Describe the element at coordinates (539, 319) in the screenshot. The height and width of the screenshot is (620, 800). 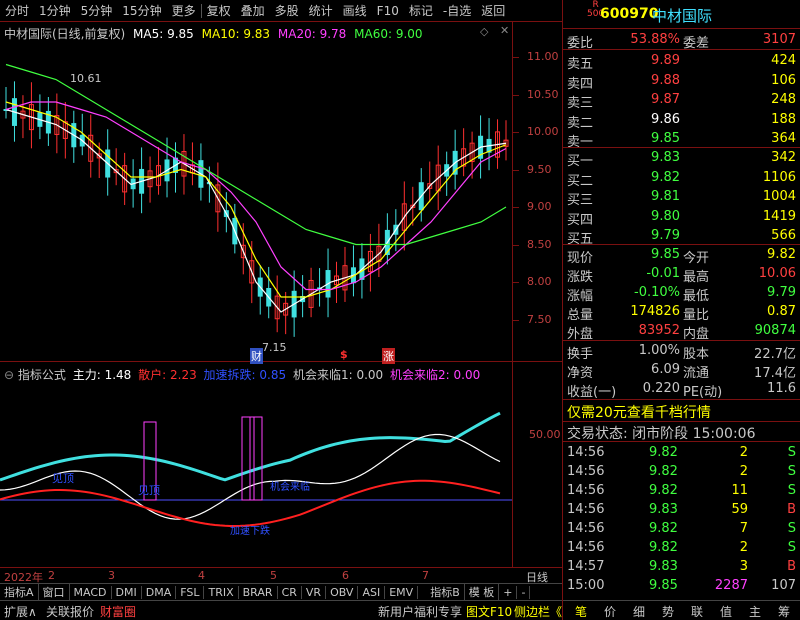
I see `price-tick: 7.50` at that location.